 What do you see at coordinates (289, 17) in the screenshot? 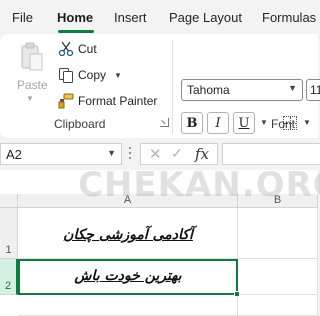
I see `tab-formulas: Formulas` at bounding box center [289, 17].